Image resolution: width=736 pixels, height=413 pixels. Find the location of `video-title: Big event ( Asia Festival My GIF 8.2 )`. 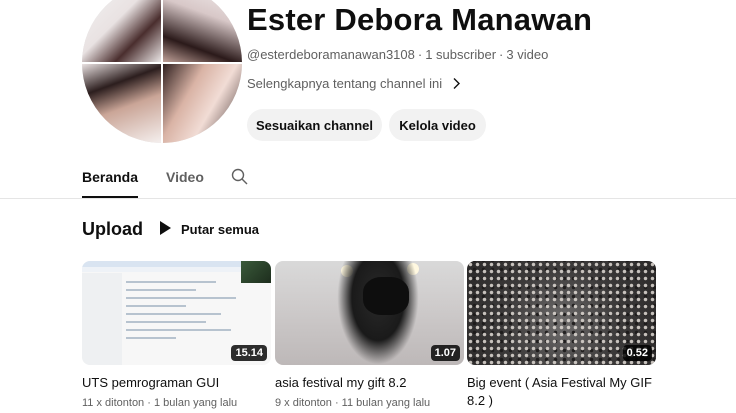

video-title: Big event ( Asia Festival My GIF 8.2 ) is located at coordinates (561, 392).